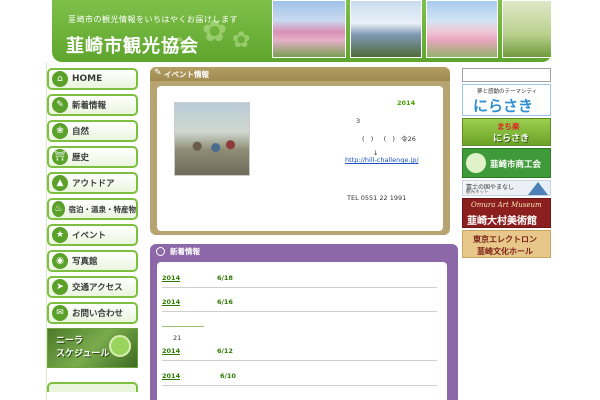  I want to click on news-divider, so click(183, 326).